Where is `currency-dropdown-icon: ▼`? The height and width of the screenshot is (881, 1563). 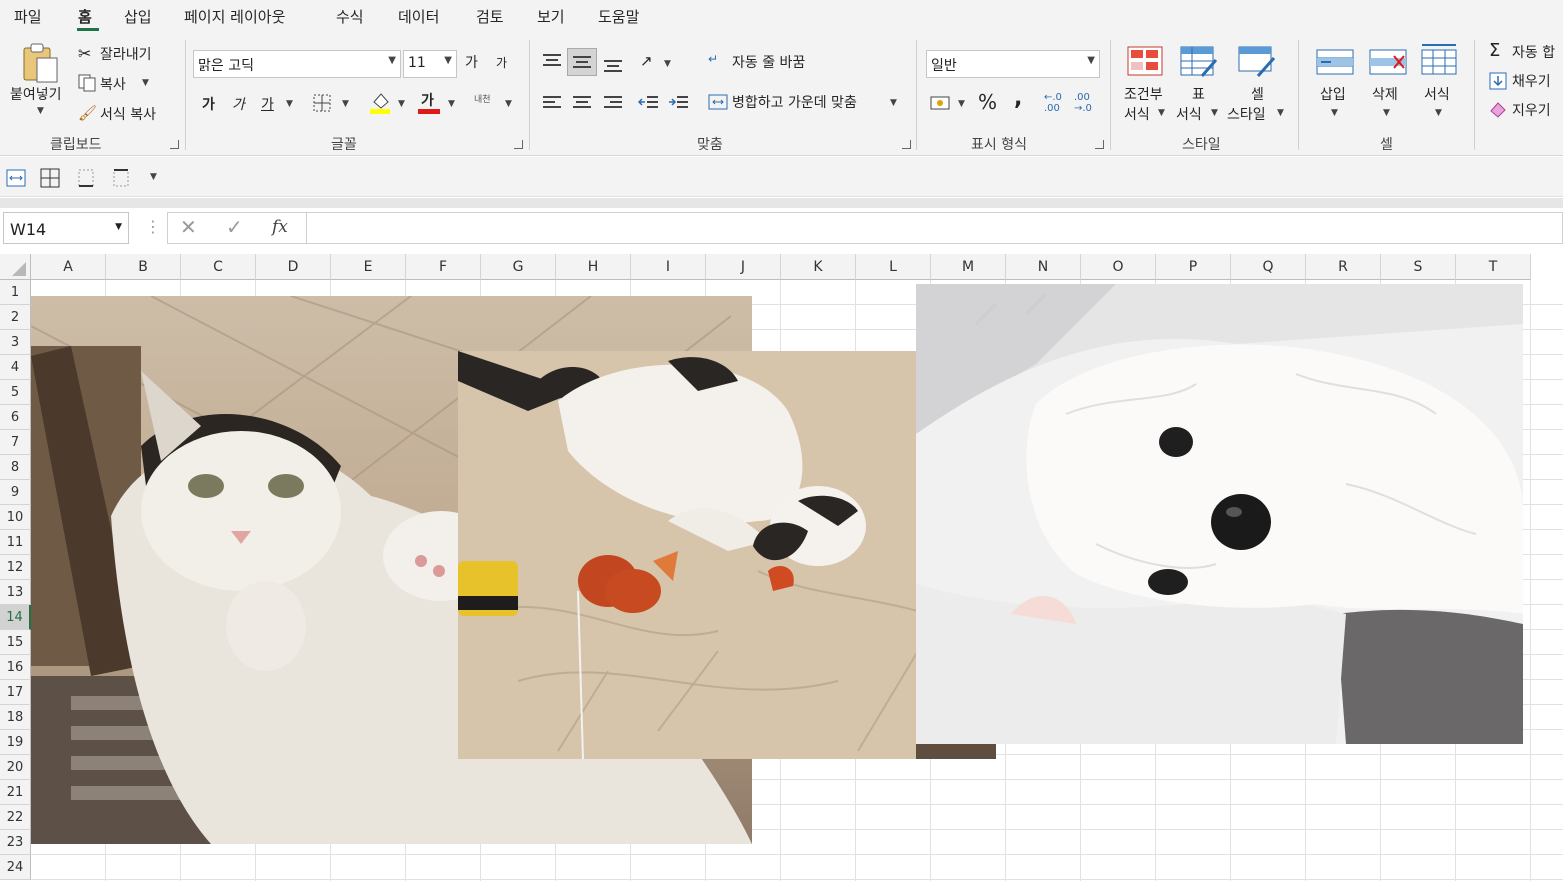 currency-dropdown-icon: ▼ is located at coordinates (961, 104).